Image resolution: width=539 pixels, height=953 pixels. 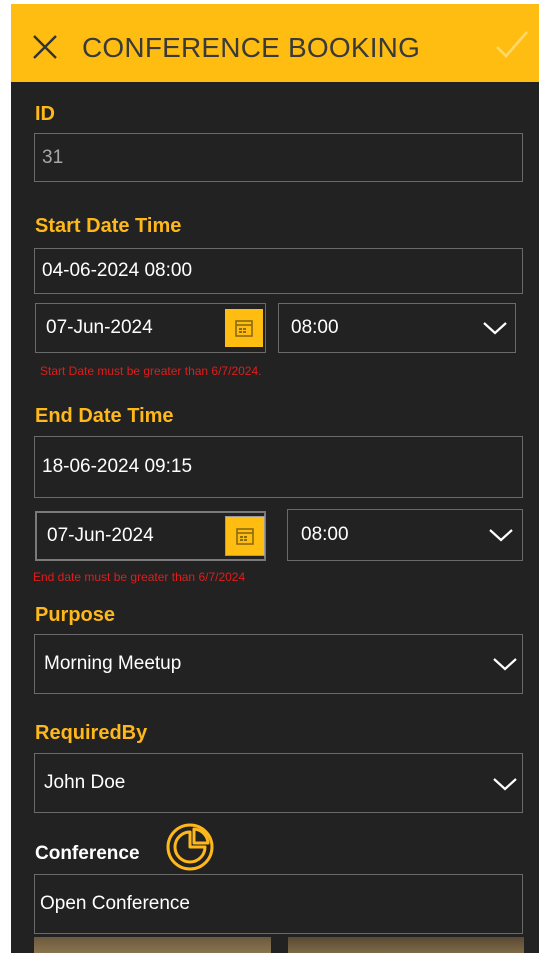 I want to click on page-title: CONFERENCE BOOKING, so click(x=251, y=47).